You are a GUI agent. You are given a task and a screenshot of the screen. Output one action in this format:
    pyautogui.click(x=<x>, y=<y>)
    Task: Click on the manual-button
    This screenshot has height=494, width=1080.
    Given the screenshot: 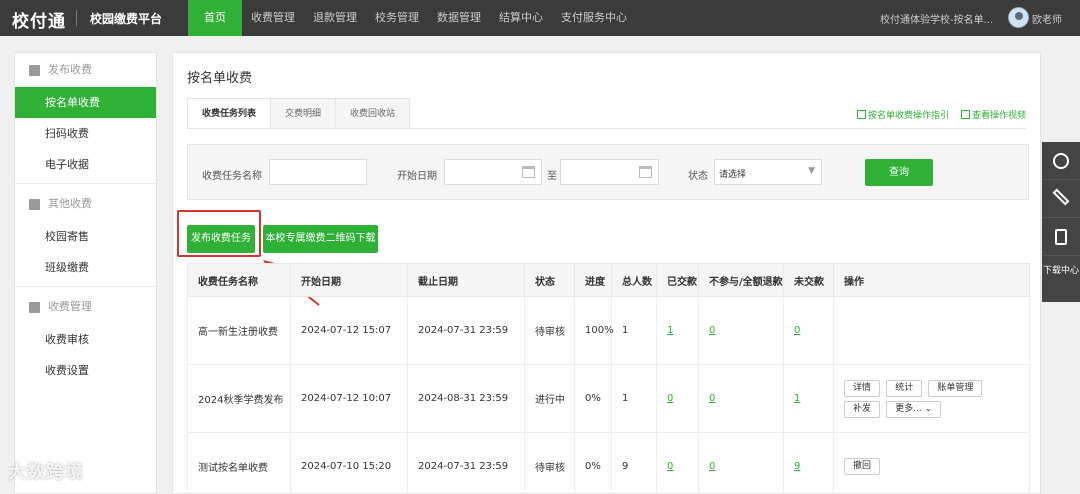 What is the action you would take?
    pyautogui.click(x=1061, y=237)
    